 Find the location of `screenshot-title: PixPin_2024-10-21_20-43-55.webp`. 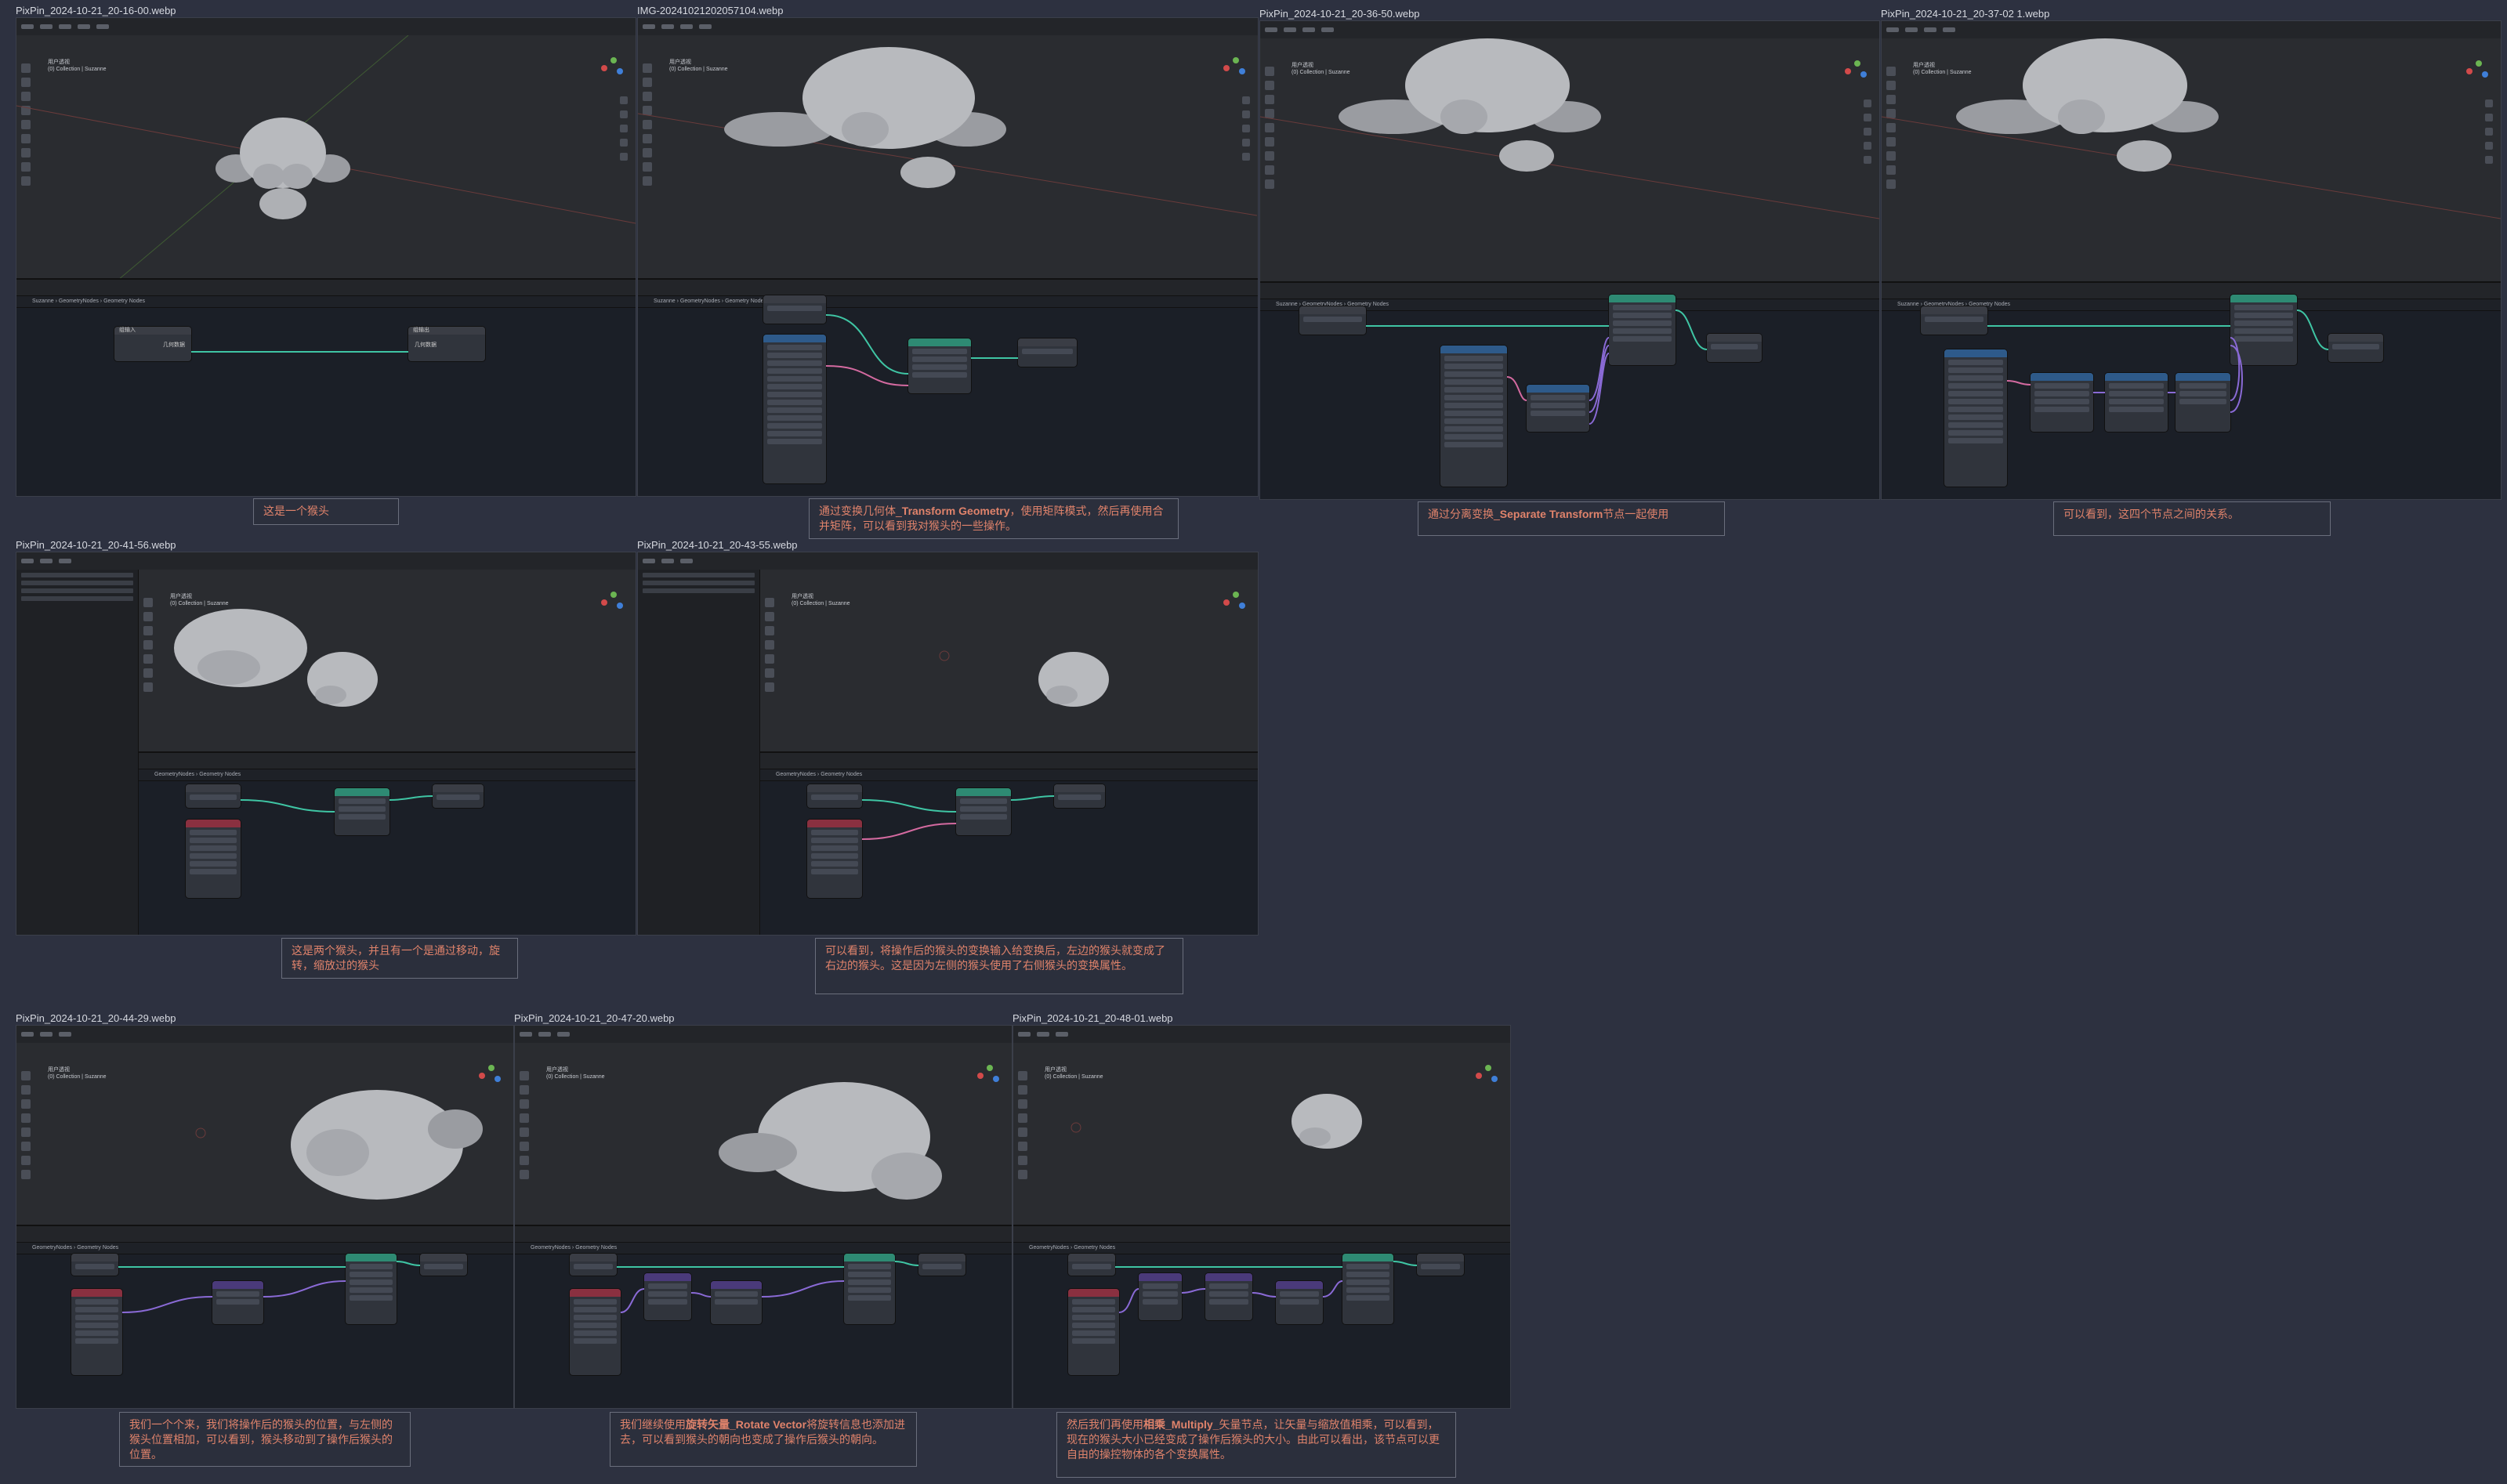

screenshot-title: PixPin_2024-10-21_20-43-55.webp is located at coordinates (717, 545).